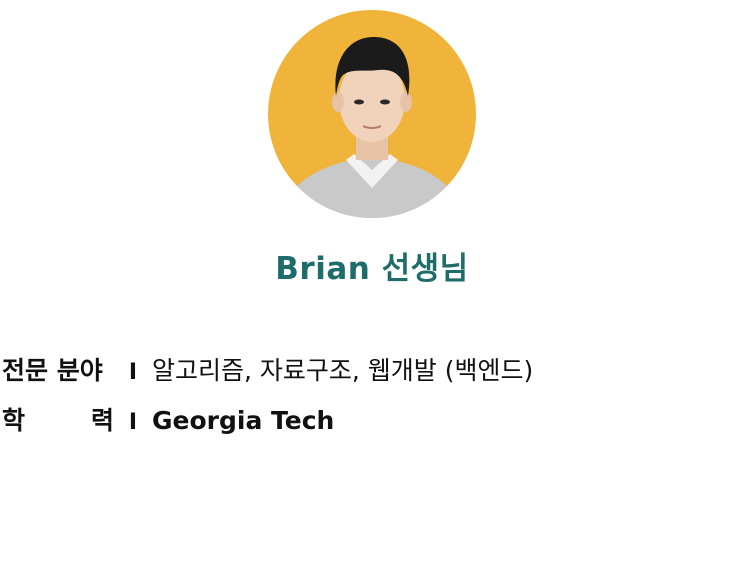 Image resolution: width=744 pixels, height=573 pixels. I want to click on info-row-expertise: 전문 분야 I 알고리즘, 자료구조, 웹개발 (백엔드), so click(267, 369).